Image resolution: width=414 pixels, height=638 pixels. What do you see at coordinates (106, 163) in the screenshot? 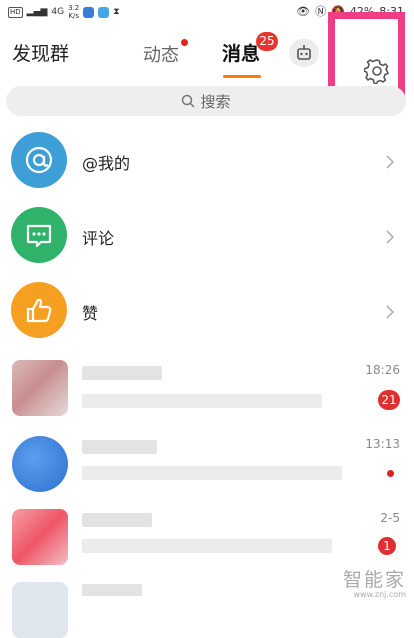
I see `at-me-label: @我的` at bounding box center [106, 163].